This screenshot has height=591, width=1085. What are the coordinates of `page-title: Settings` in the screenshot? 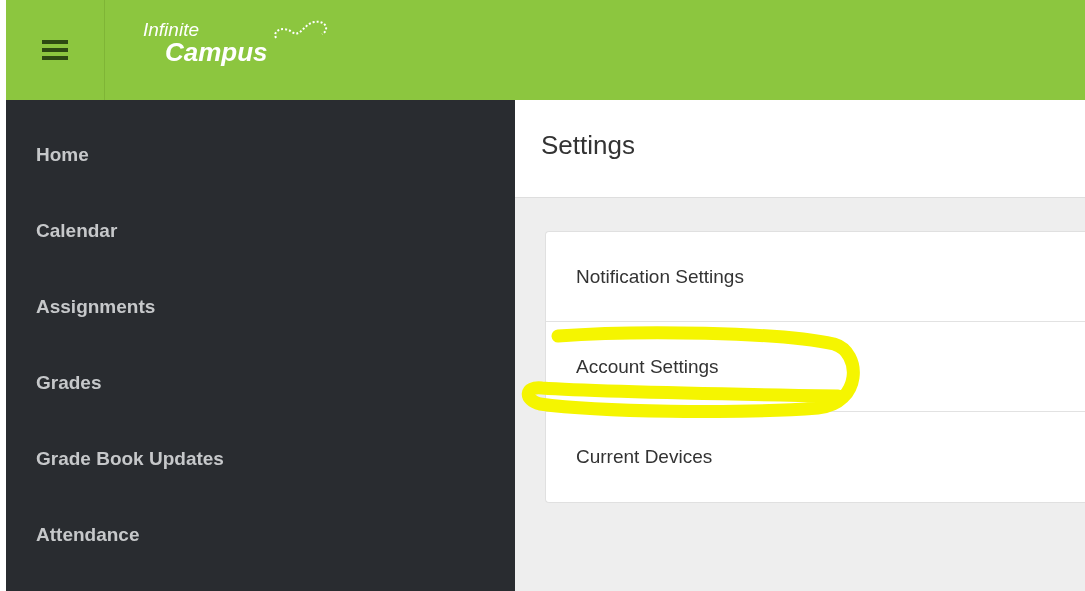 It's located at (588, 146).